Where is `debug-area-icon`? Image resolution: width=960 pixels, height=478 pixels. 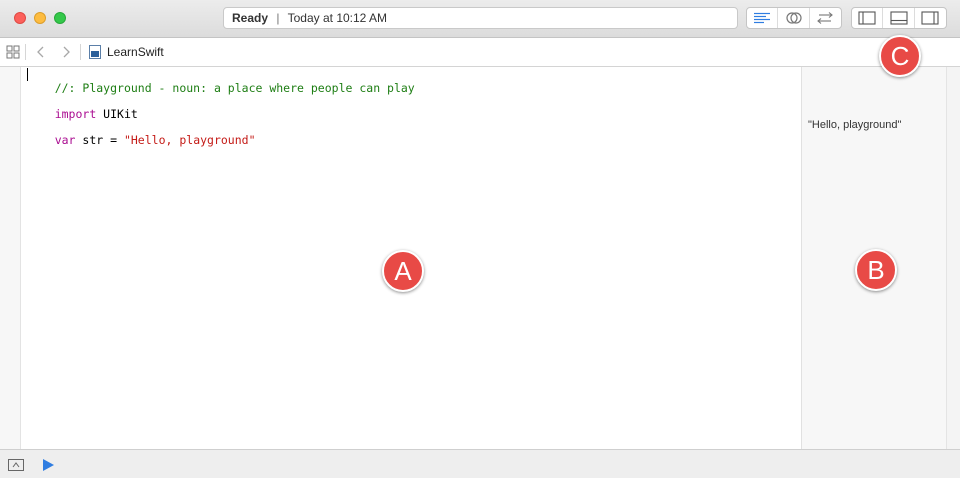
debug-area-icon is located at coordinates (898, 18).